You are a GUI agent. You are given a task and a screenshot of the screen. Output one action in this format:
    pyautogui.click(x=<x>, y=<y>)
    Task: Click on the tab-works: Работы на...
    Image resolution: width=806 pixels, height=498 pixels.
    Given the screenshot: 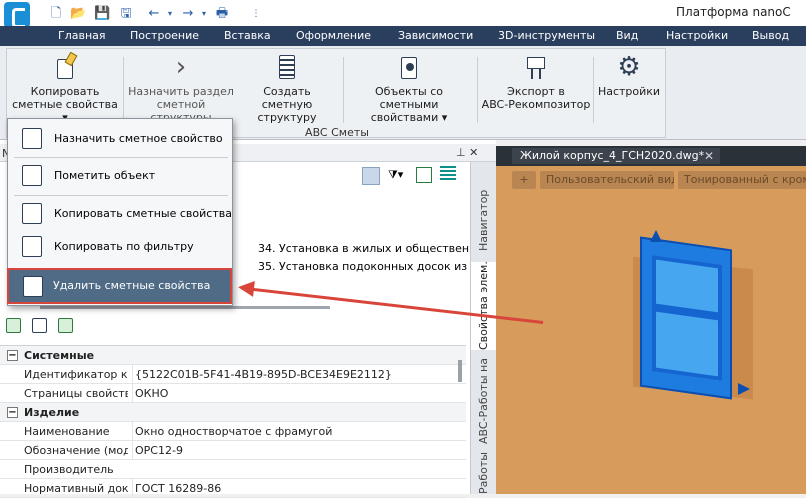 What is the action you would take?
    pyautogui.click(x=484, y=471)
    